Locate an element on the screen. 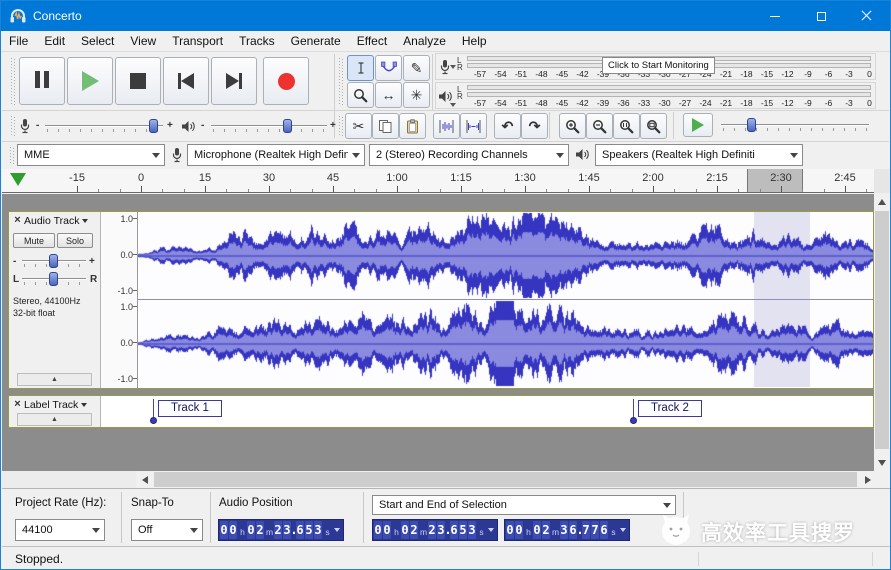  timeline-play-pointer-icon is located at coordinates (18, 179).